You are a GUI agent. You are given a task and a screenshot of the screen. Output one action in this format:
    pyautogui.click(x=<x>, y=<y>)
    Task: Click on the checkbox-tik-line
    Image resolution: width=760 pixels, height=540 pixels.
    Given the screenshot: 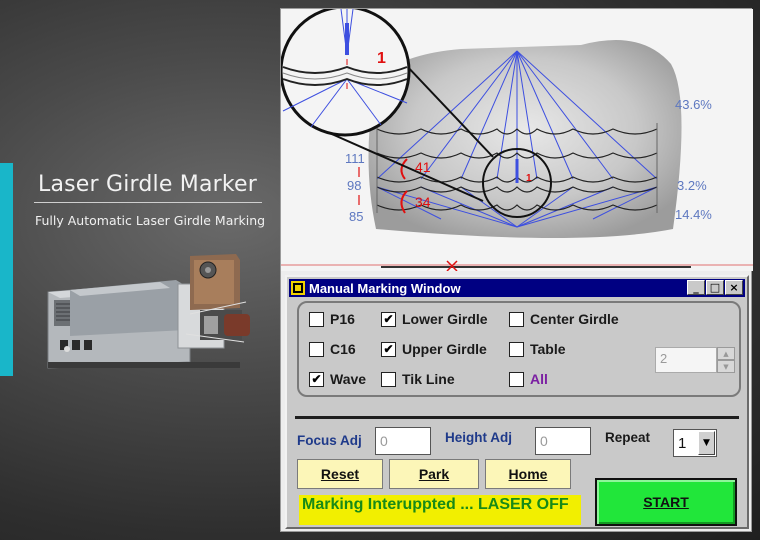 What is the action you would take?
    pyautogui.click(x=388, y=379)
    